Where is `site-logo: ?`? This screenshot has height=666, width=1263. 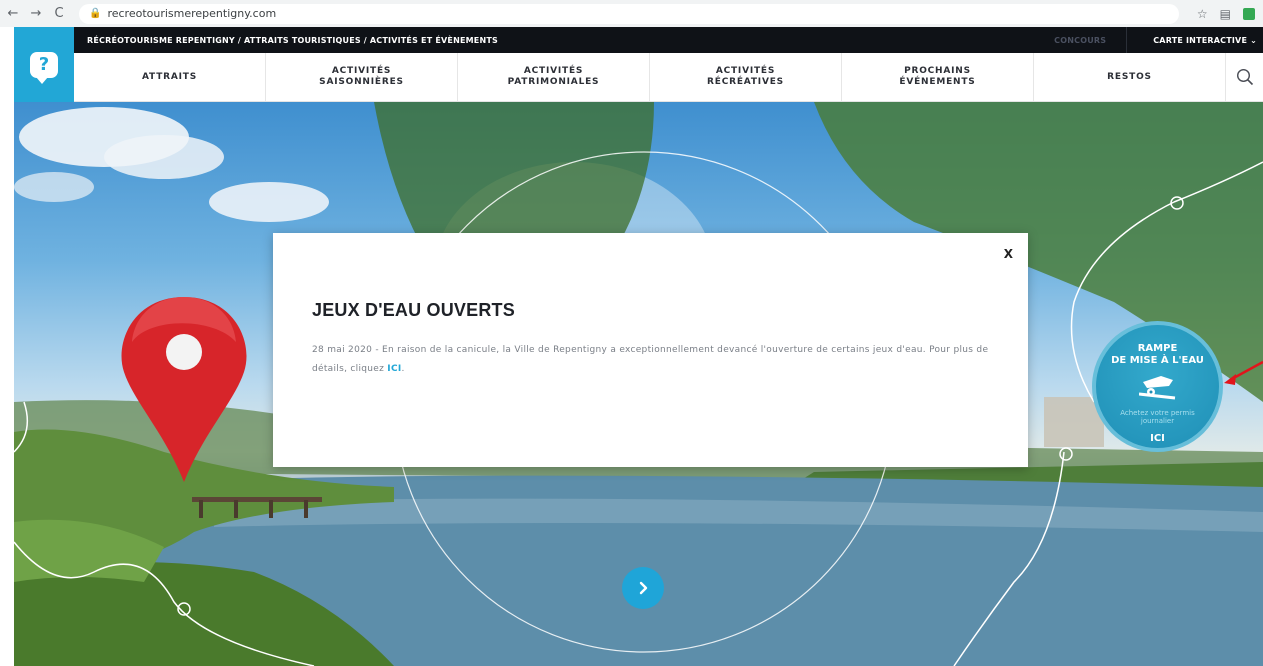 site-logo: ? is located at coordinates (44, 64).